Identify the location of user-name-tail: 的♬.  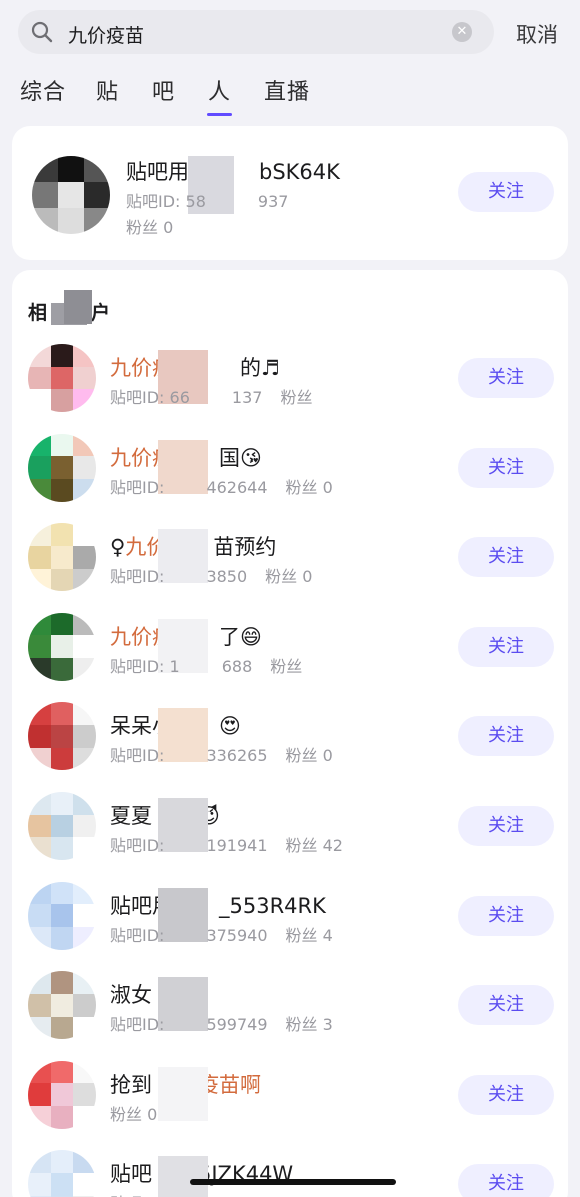
(260, 368).